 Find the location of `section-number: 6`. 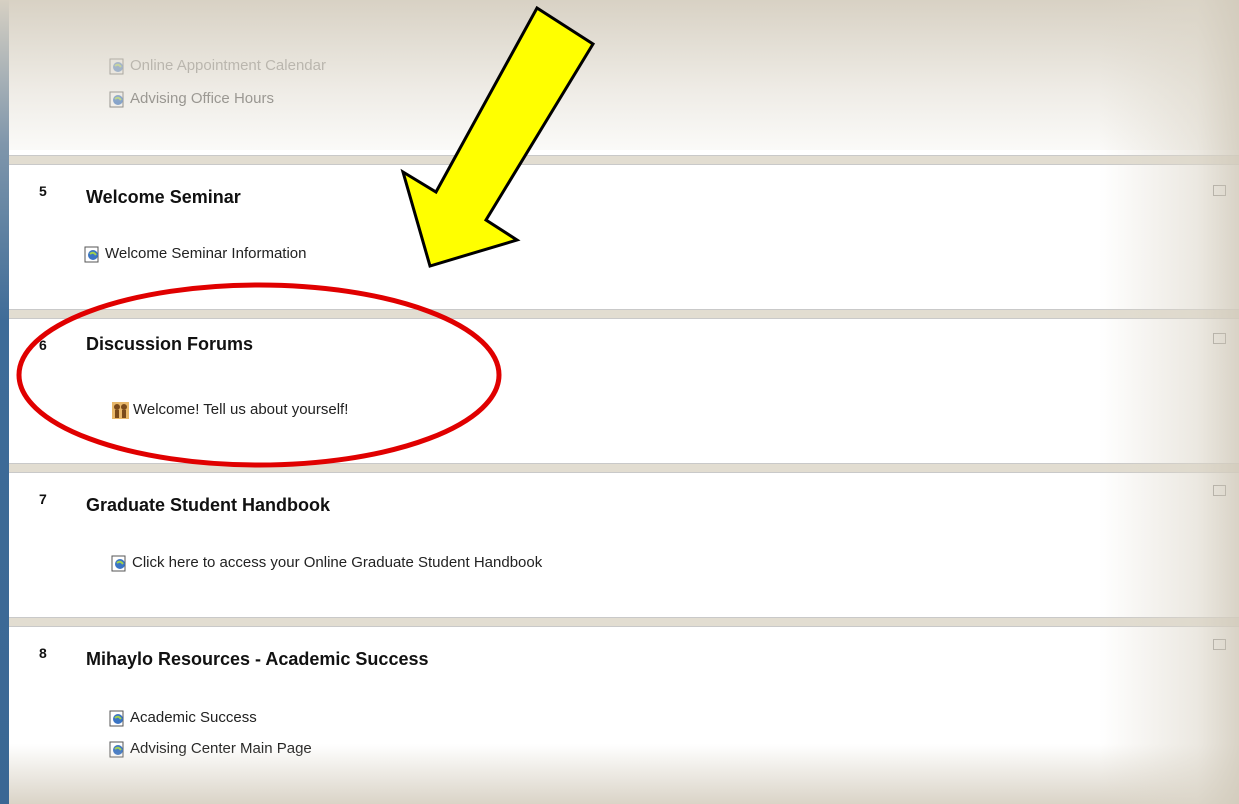

section-number: 6 is located at coordinates (43, 345).